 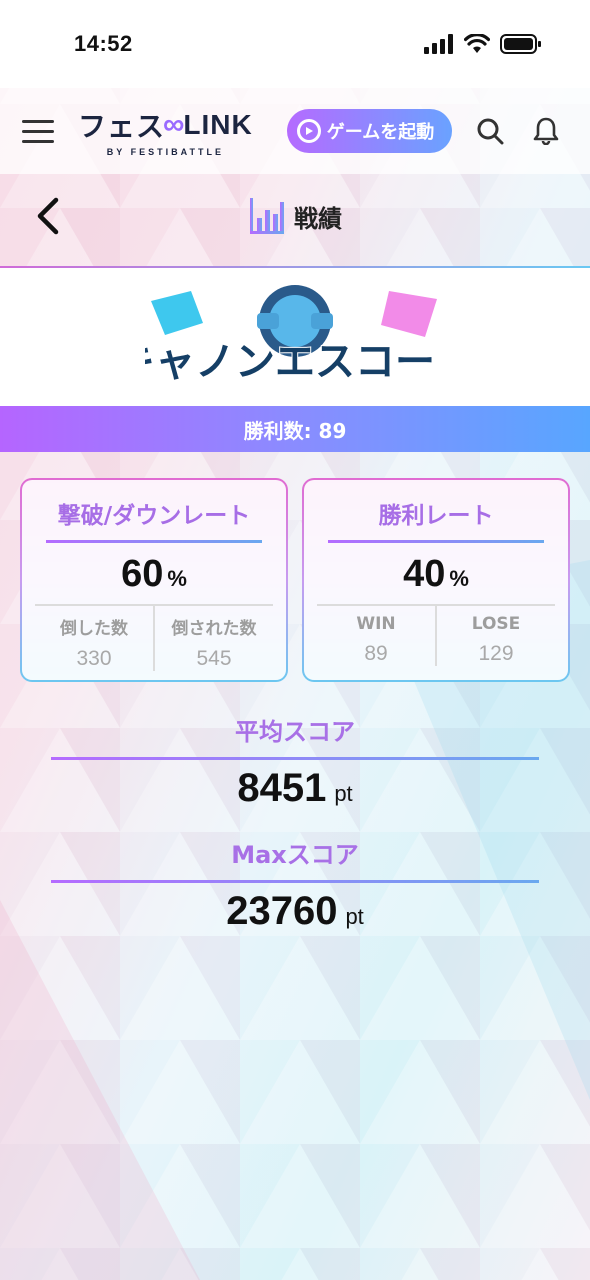 I want to click on search-icon, so click(x=490, y=131).